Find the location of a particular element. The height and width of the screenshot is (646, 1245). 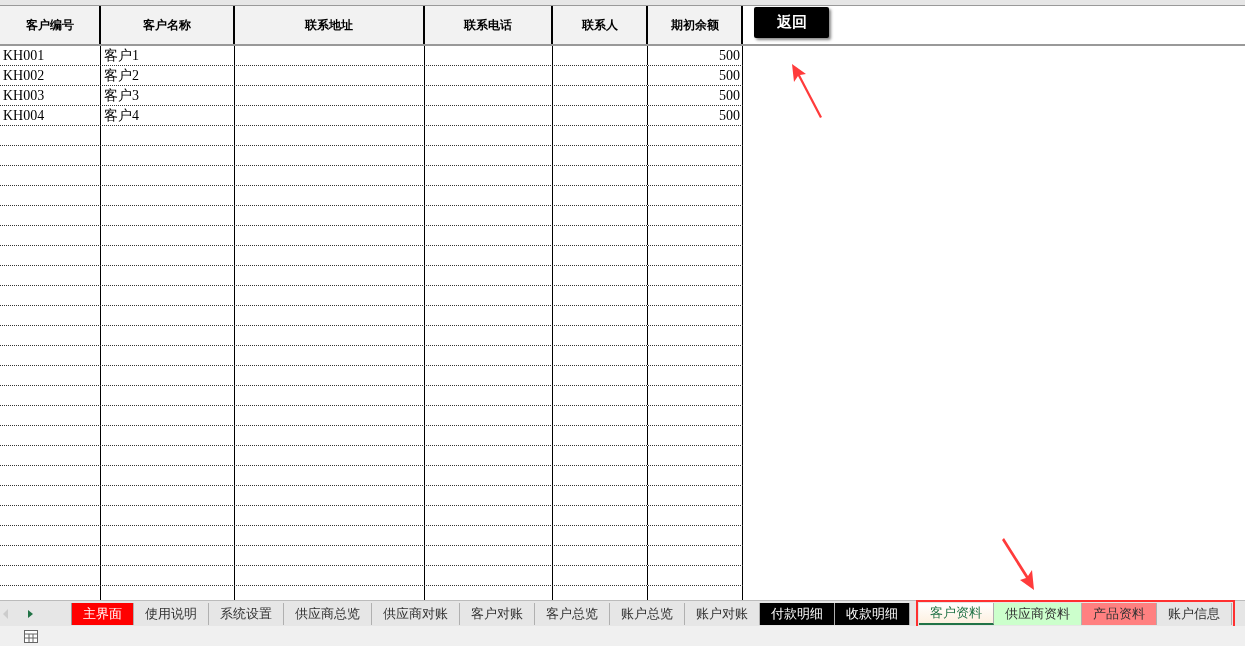

sheet-tab: 主界面 is located at coordinates (103, 613).